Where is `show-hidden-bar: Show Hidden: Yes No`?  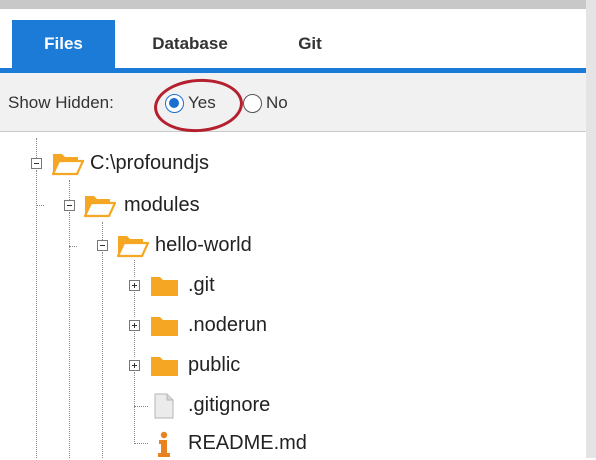 show-hidden-bar: Show Hidden: Yes No is located at coordinates (293, 102).